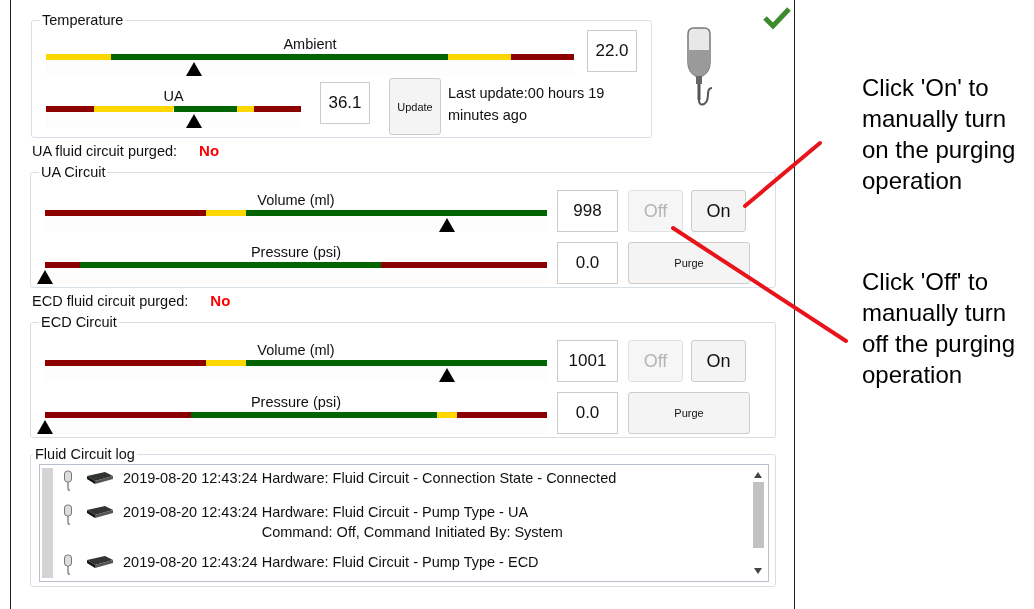  What do you see at coordinates (310, 44) in the screenshot?
I see `gauge-label: Ambient` at bounding box center [310, 44].